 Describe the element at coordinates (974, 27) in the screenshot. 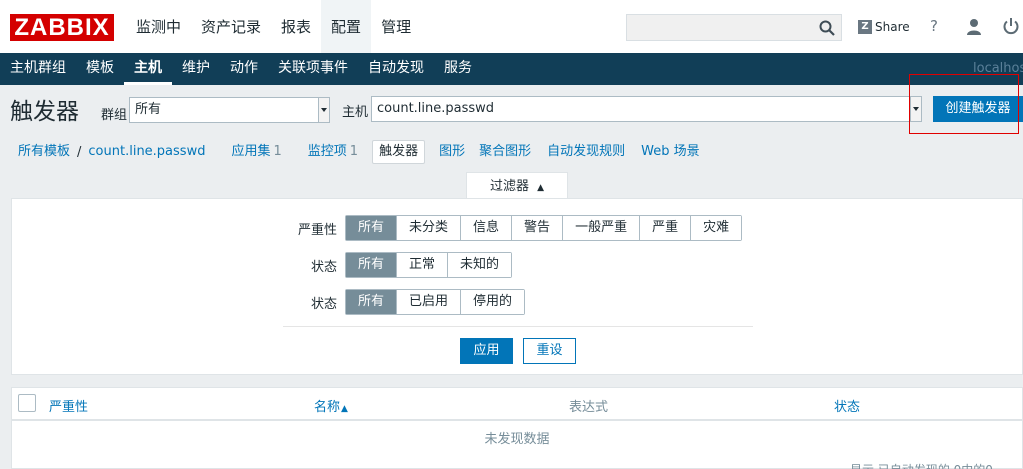

I see `user-profile-icon` at that location.